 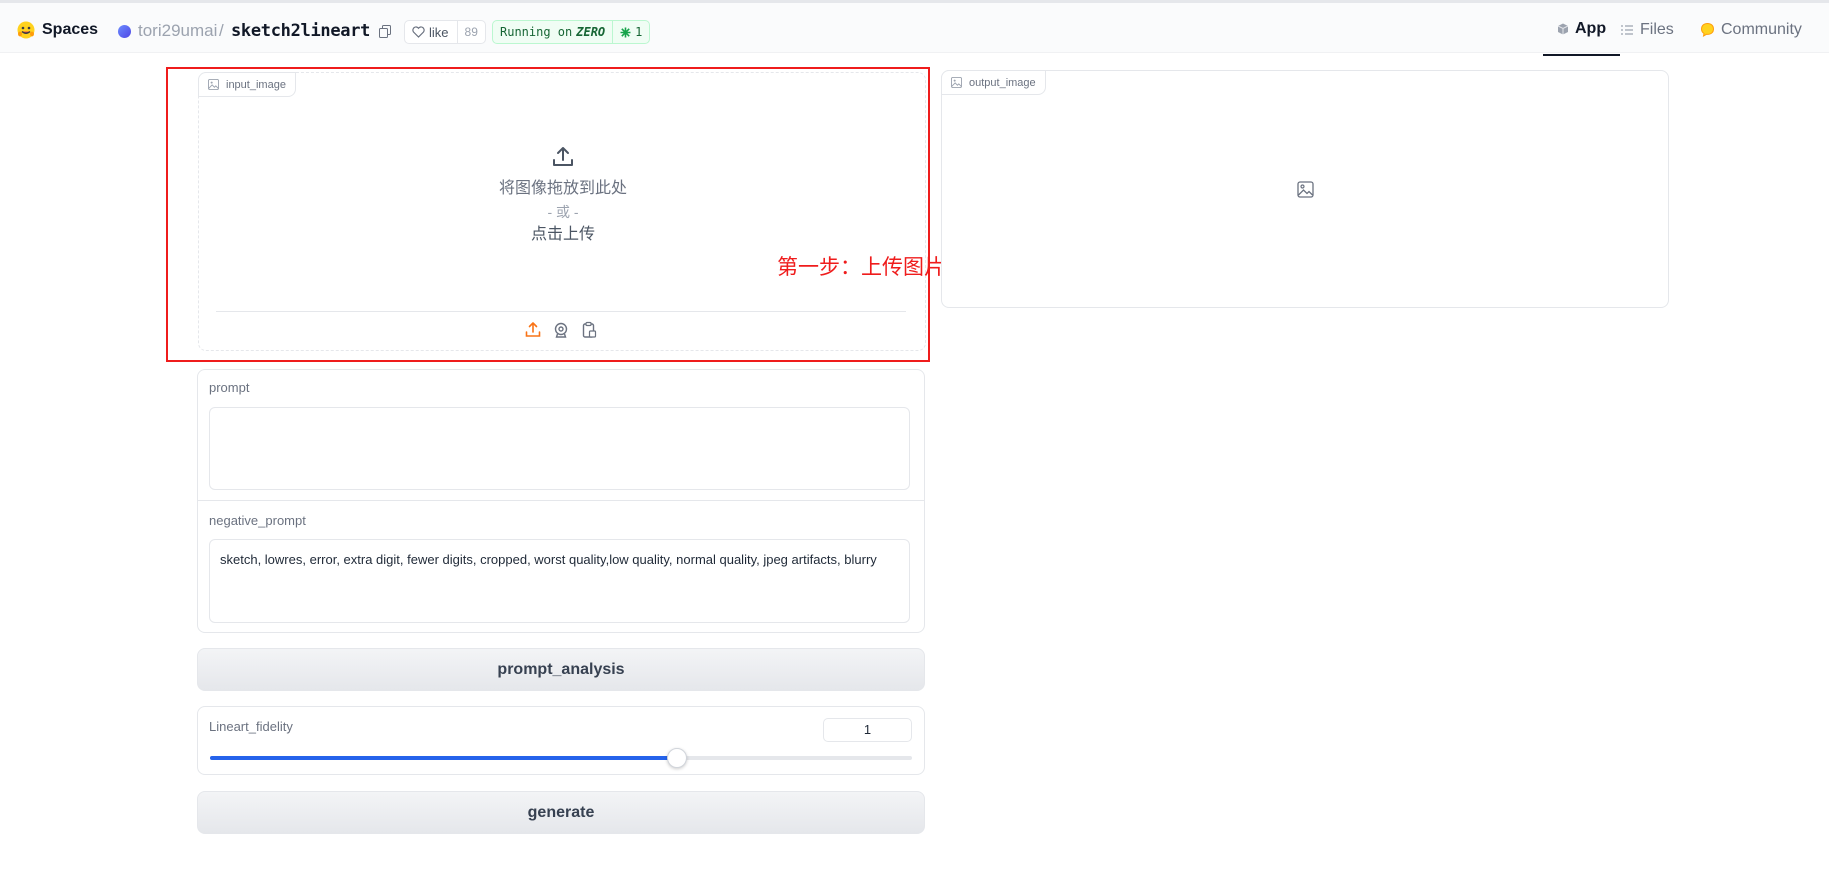 I want to click on negative-prompt-label: negative_prompt, so click(x=257, y=520).